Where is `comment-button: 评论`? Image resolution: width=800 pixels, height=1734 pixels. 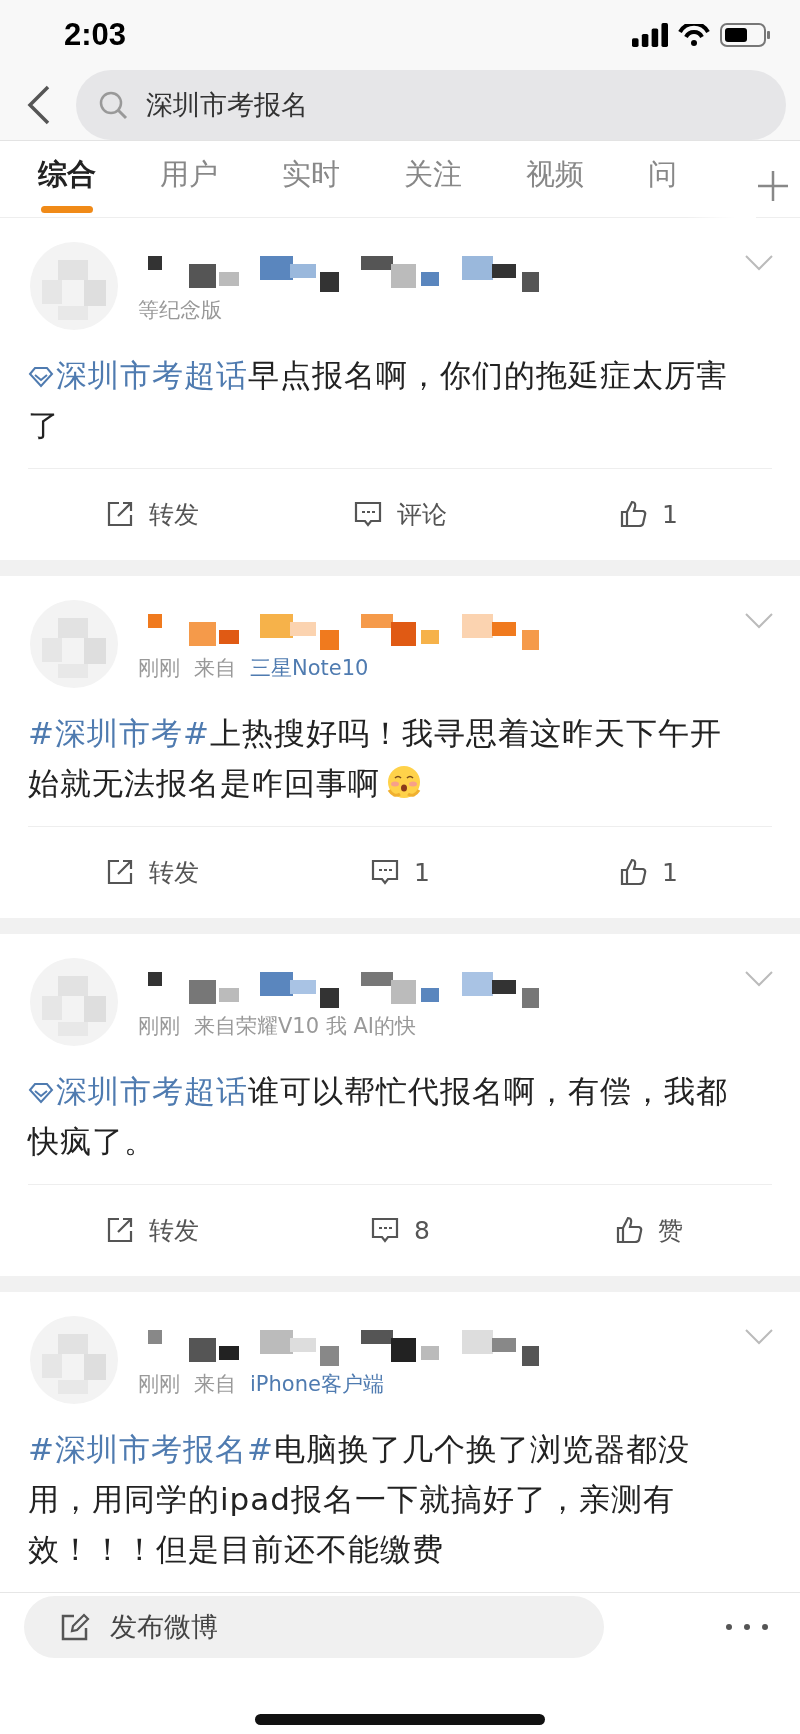 comment-button: 评论 is located at coordinates (400, 514).